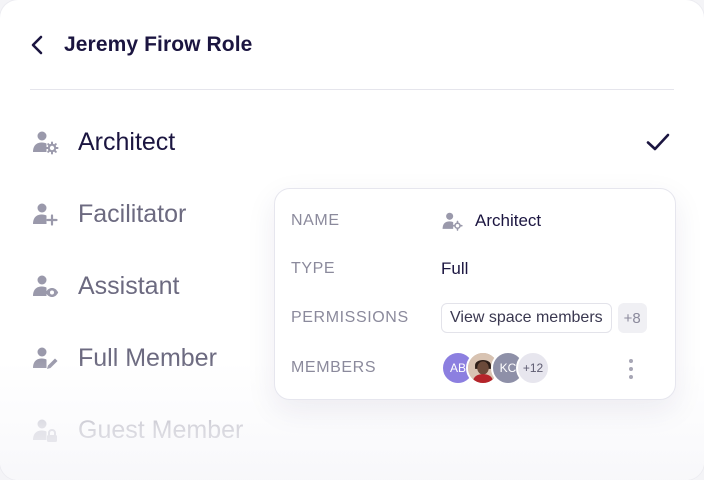 The image size is (704, 480). I want to click on details-name-label: NAME, so click(315, 220).